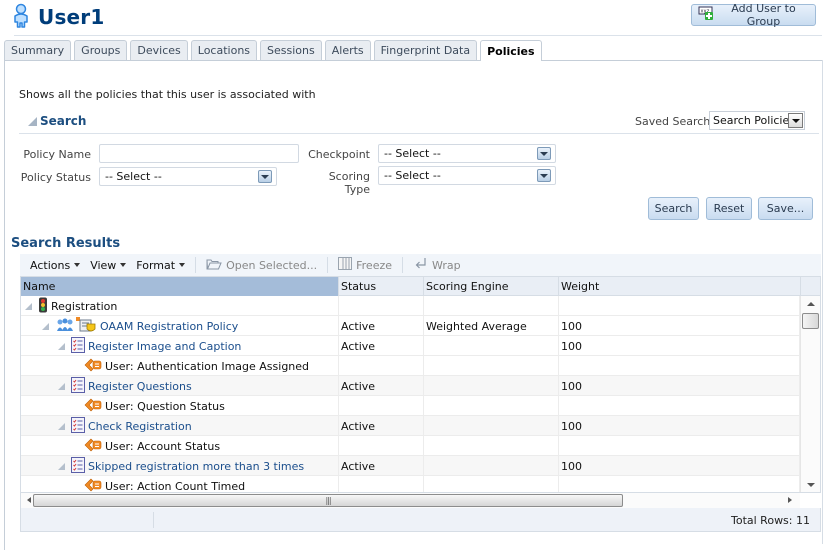 Image resolution: width=824 pixels, height=550 pixels. I want to click on collapse-triangle-icon, so click(32, 121).